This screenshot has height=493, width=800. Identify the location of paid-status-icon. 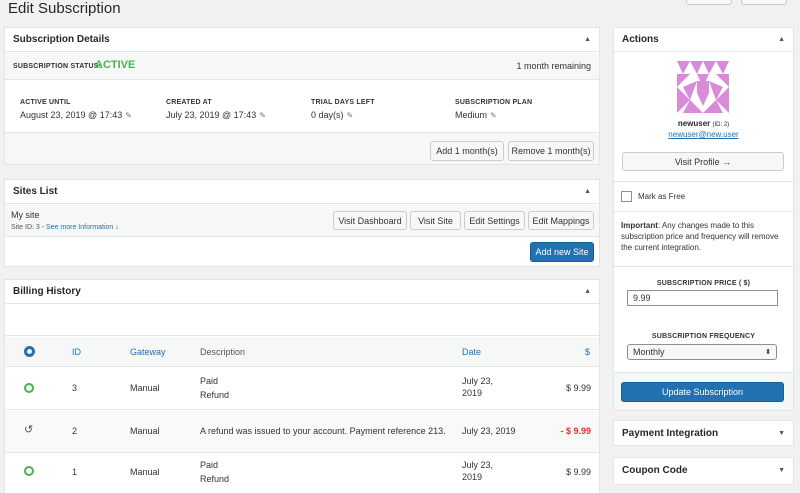
(29, 471).